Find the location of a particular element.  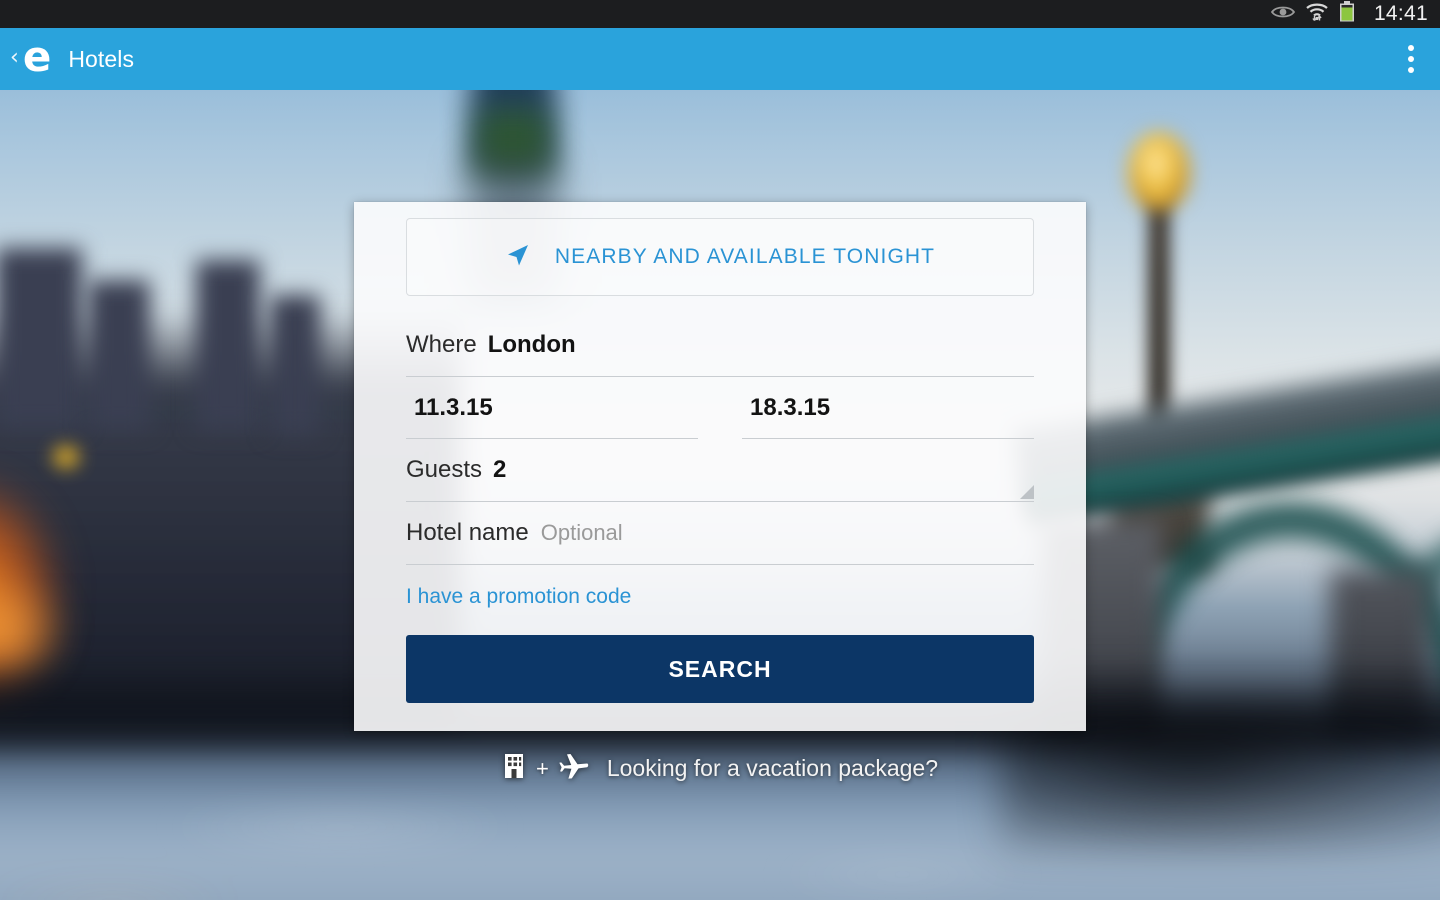

back-chevron-icon: ‹ is located at coordinates (13, 59).